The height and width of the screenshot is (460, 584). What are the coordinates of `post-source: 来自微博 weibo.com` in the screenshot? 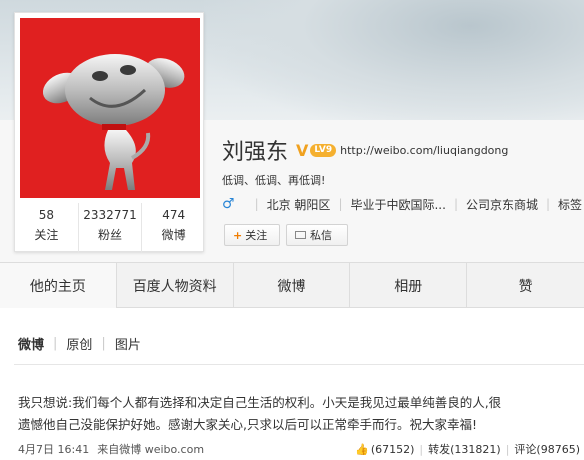 It's located at (150, 449).